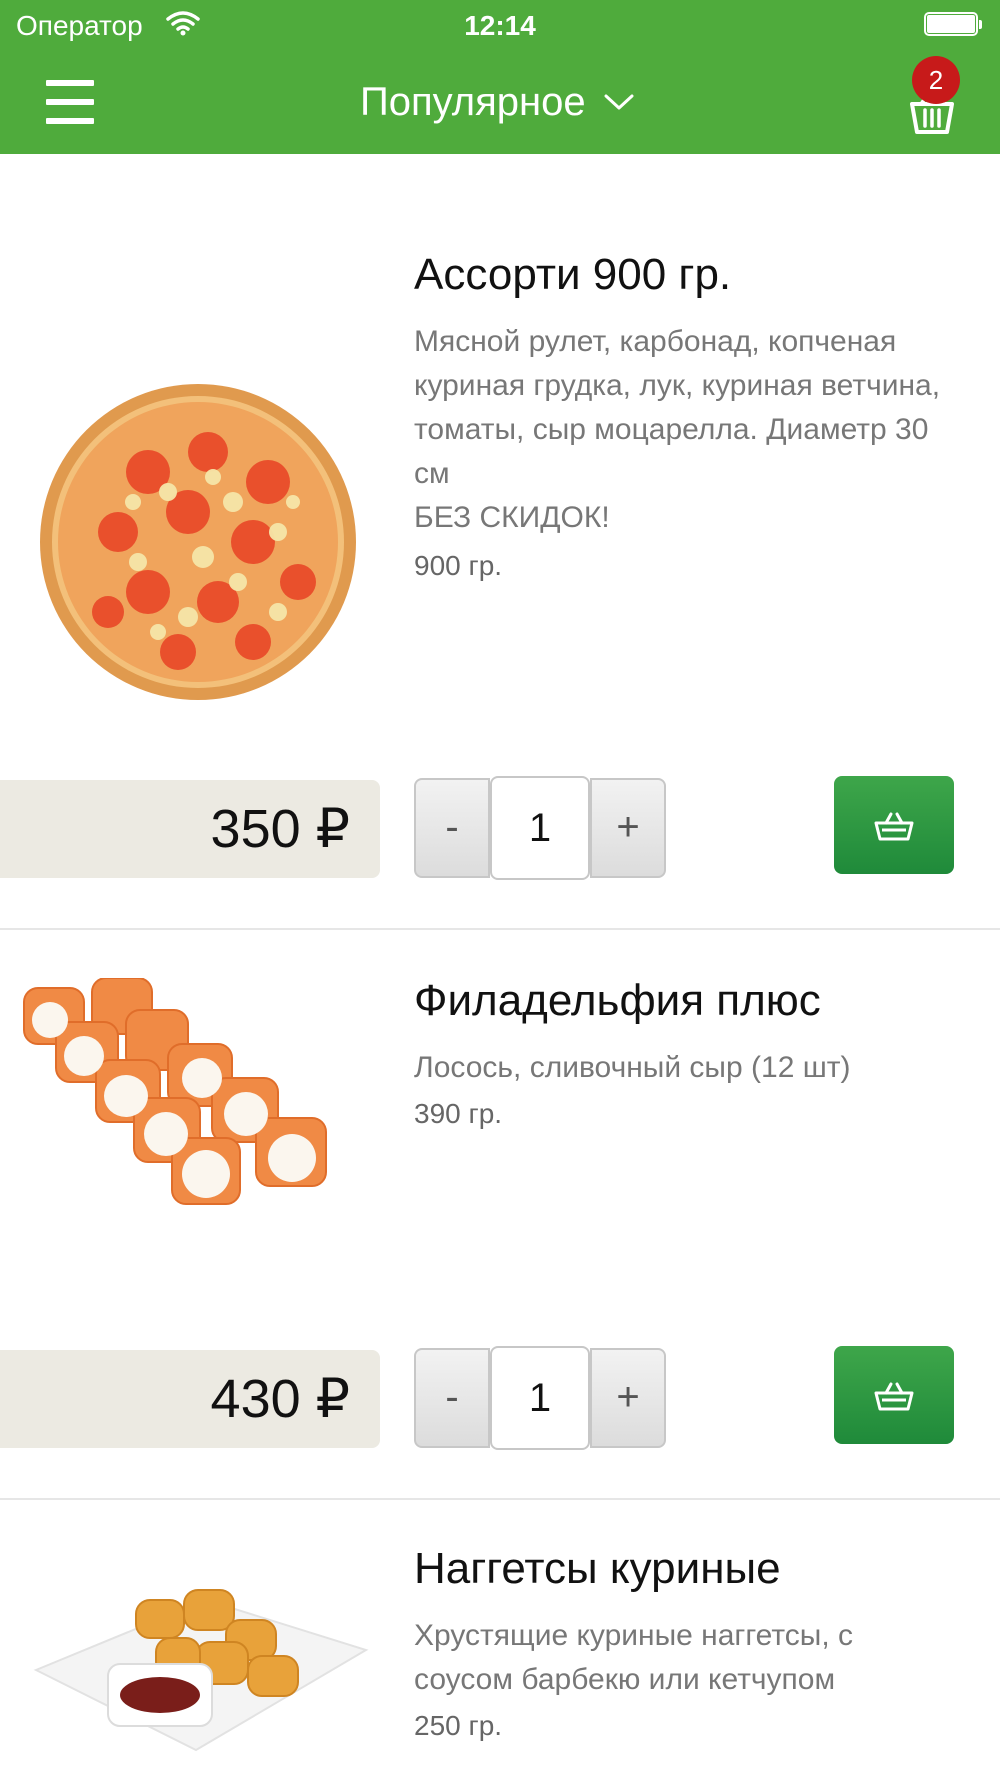 Image resolution: width=1000 pixels, height=1778 pixels. Describe the element at coordinates (70, 102) in the screenshot. I see `hamburger-menu-icon` at that location.